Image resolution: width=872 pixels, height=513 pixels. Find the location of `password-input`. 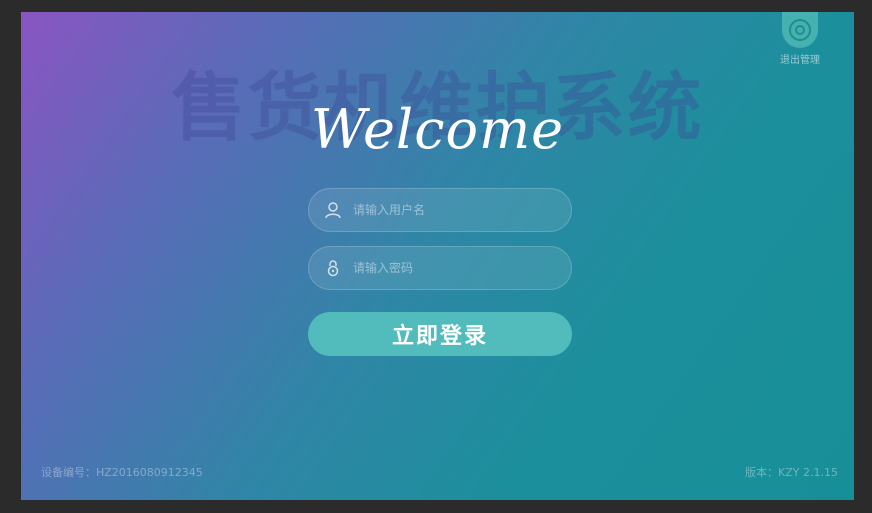

password-input is located at coordinates (462, 268).